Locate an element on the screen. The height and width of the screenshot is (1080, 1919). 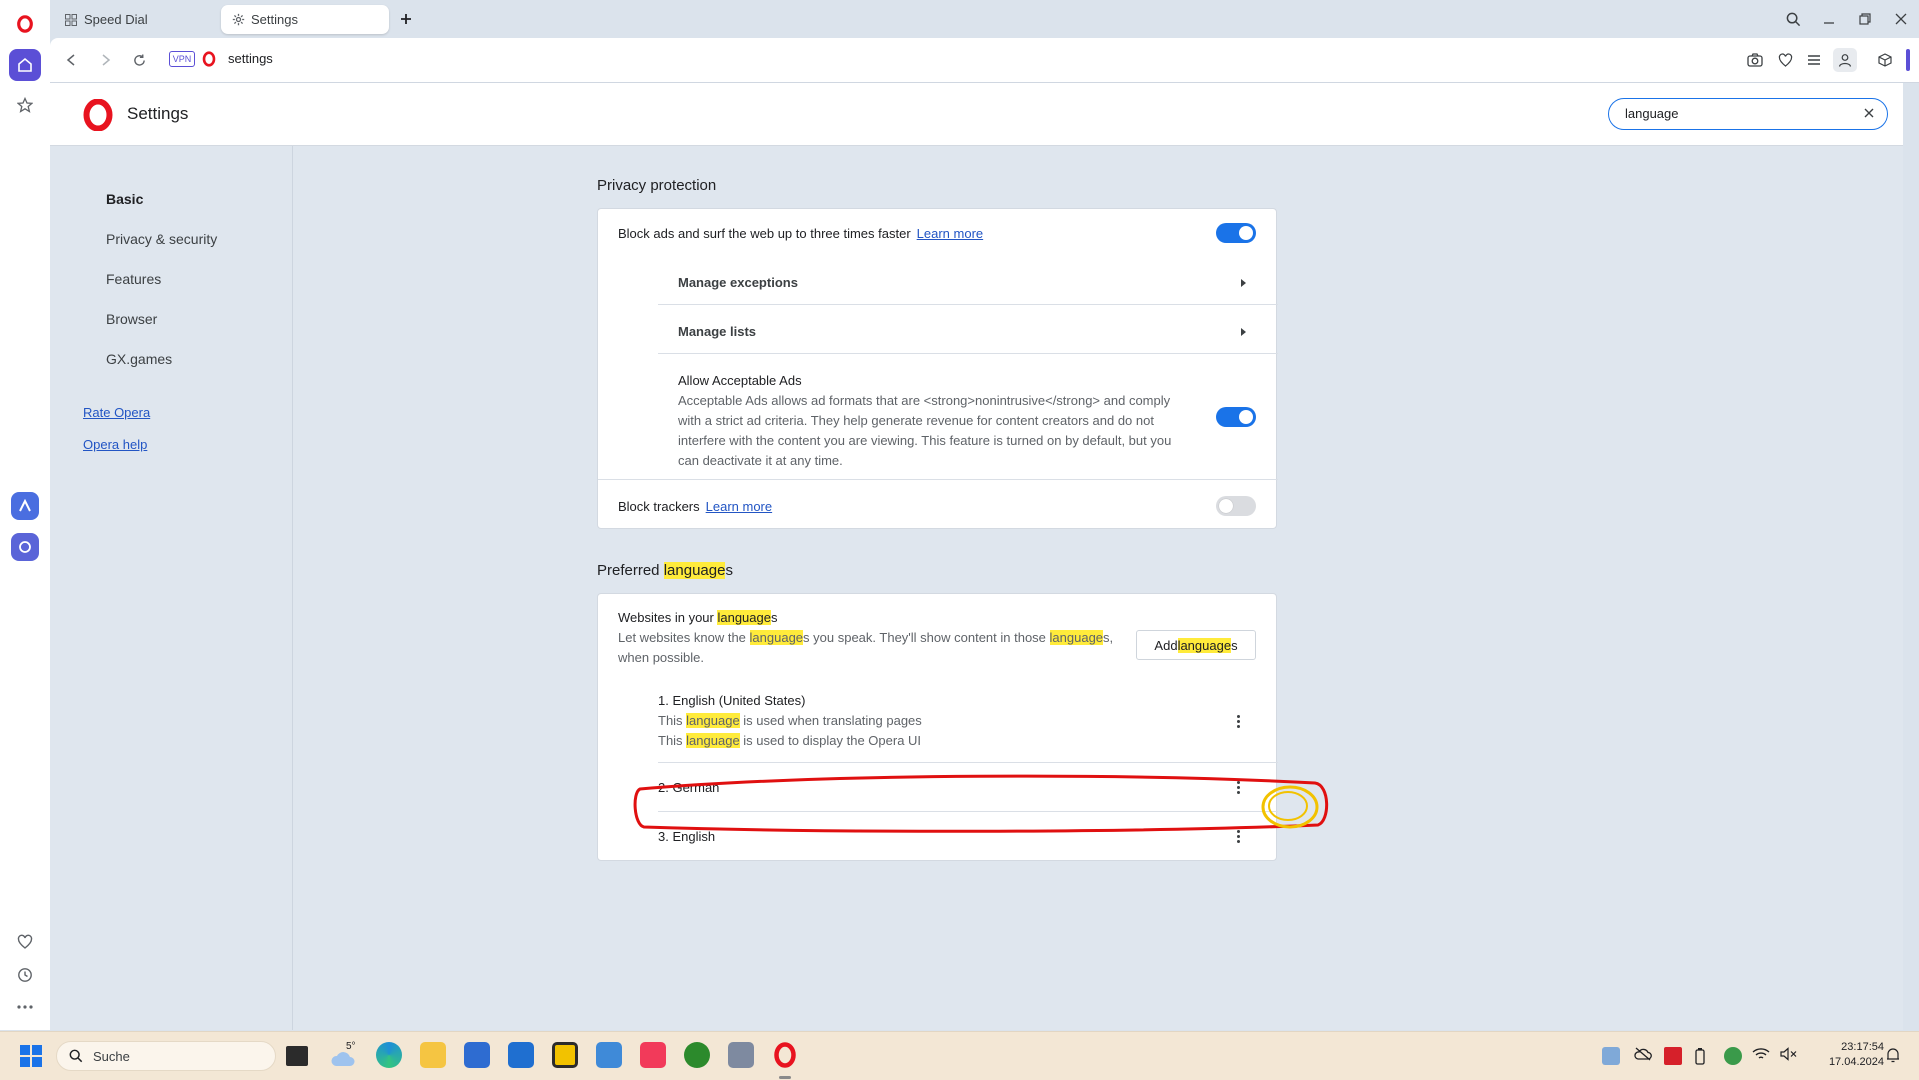
taskbar-clock: 23:17:54 17.04.2024 is located at coordinates (1848, 1055).